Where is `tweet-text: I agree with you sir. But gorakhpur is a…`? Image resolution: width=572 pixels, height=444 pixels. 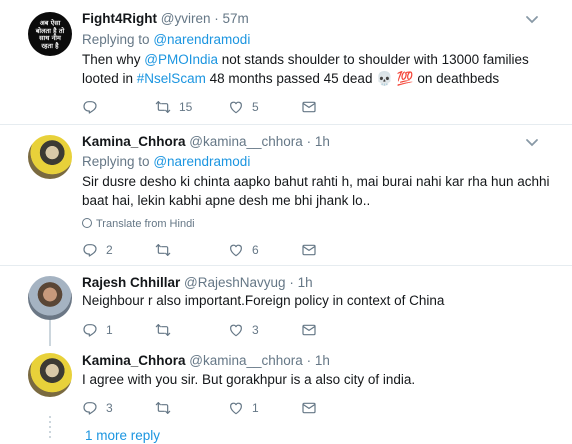
tweet-text: I agree with you sir. But gorakhpur is a… is located at coordinates (322, 379).